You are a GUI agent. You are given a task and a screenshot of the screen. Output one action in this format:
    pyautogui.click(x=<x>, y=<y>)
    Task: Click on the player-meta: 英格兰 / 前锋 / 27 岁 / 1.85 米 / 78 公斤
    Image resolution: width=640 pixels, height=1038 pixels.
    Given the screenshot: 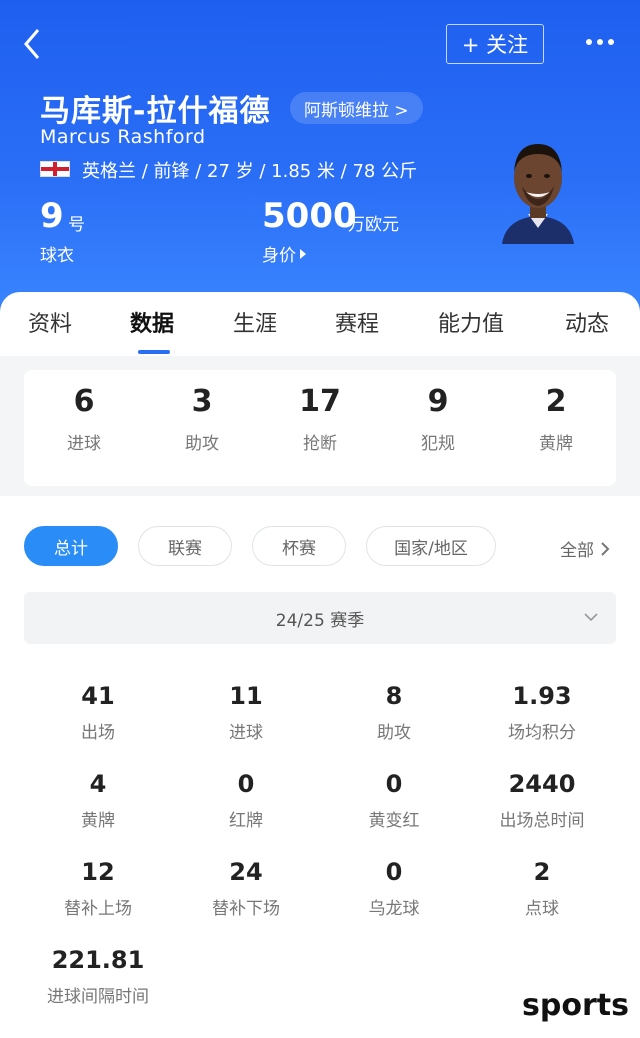 What is the action you would take?
    pyautogui.click(x=250, y=171)
    